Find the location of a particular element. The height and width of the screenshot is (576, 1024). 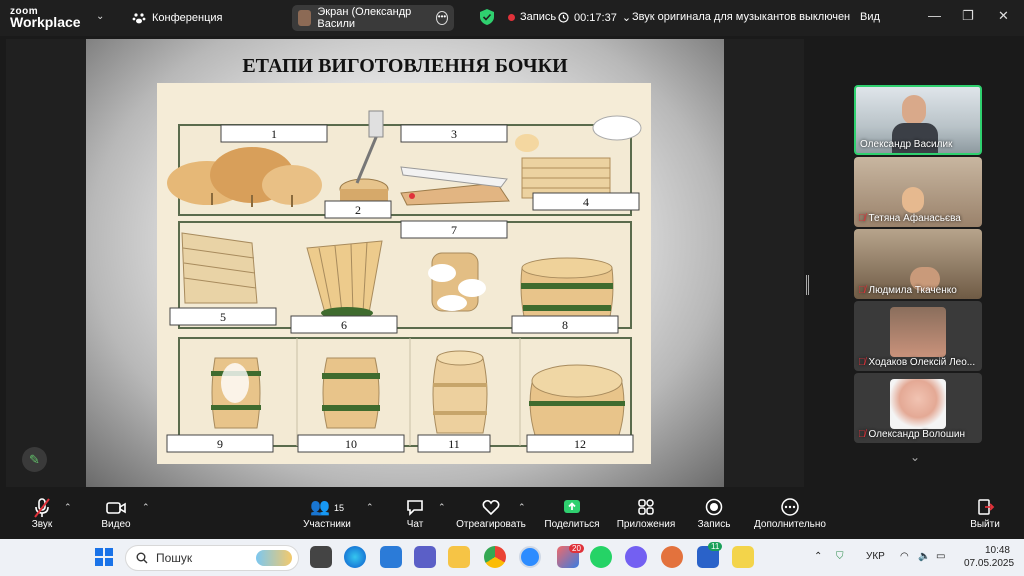

more-icon is located at coordinates (790, 508).